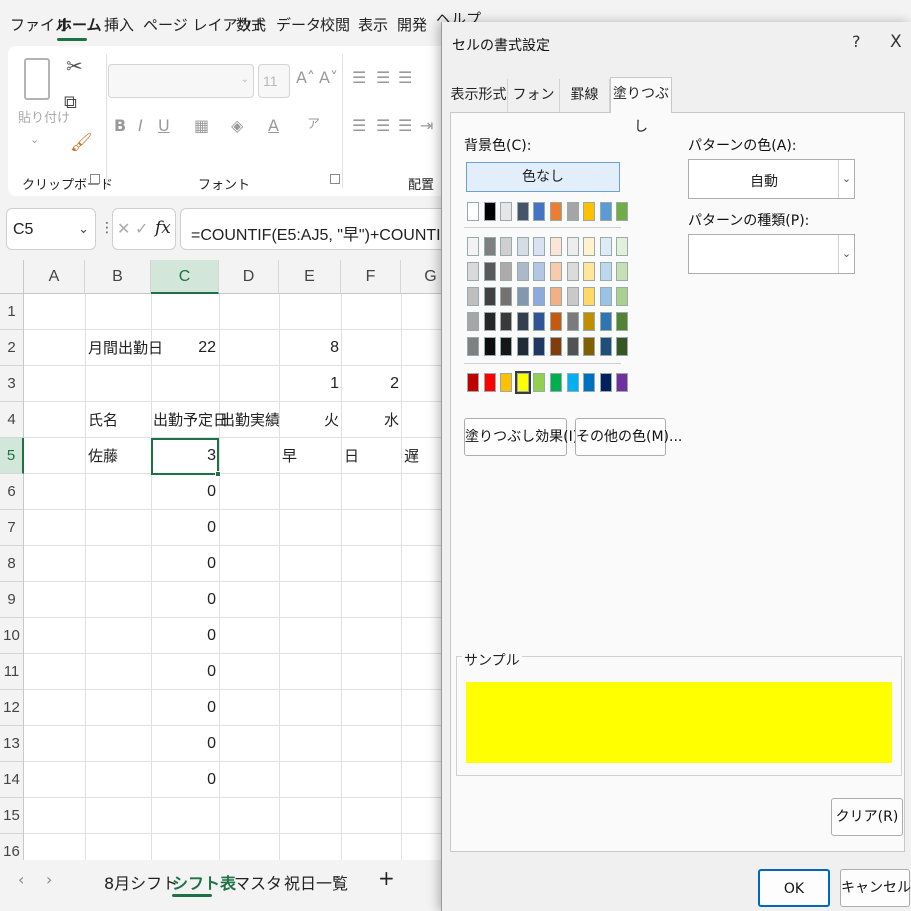  Describe the element at coordinates (359, 78) in the screenshot. I see `align-top-icon: ☰` at that location.